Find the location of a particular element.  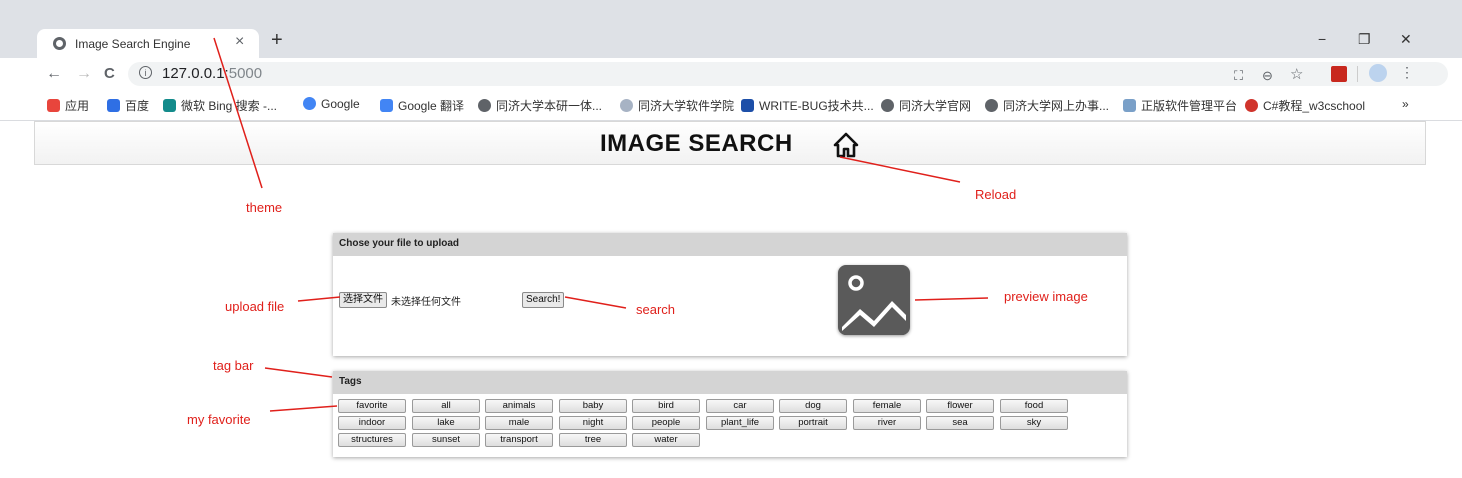

file-status: 未选择任何文件 is located at coordinates (426, 302).